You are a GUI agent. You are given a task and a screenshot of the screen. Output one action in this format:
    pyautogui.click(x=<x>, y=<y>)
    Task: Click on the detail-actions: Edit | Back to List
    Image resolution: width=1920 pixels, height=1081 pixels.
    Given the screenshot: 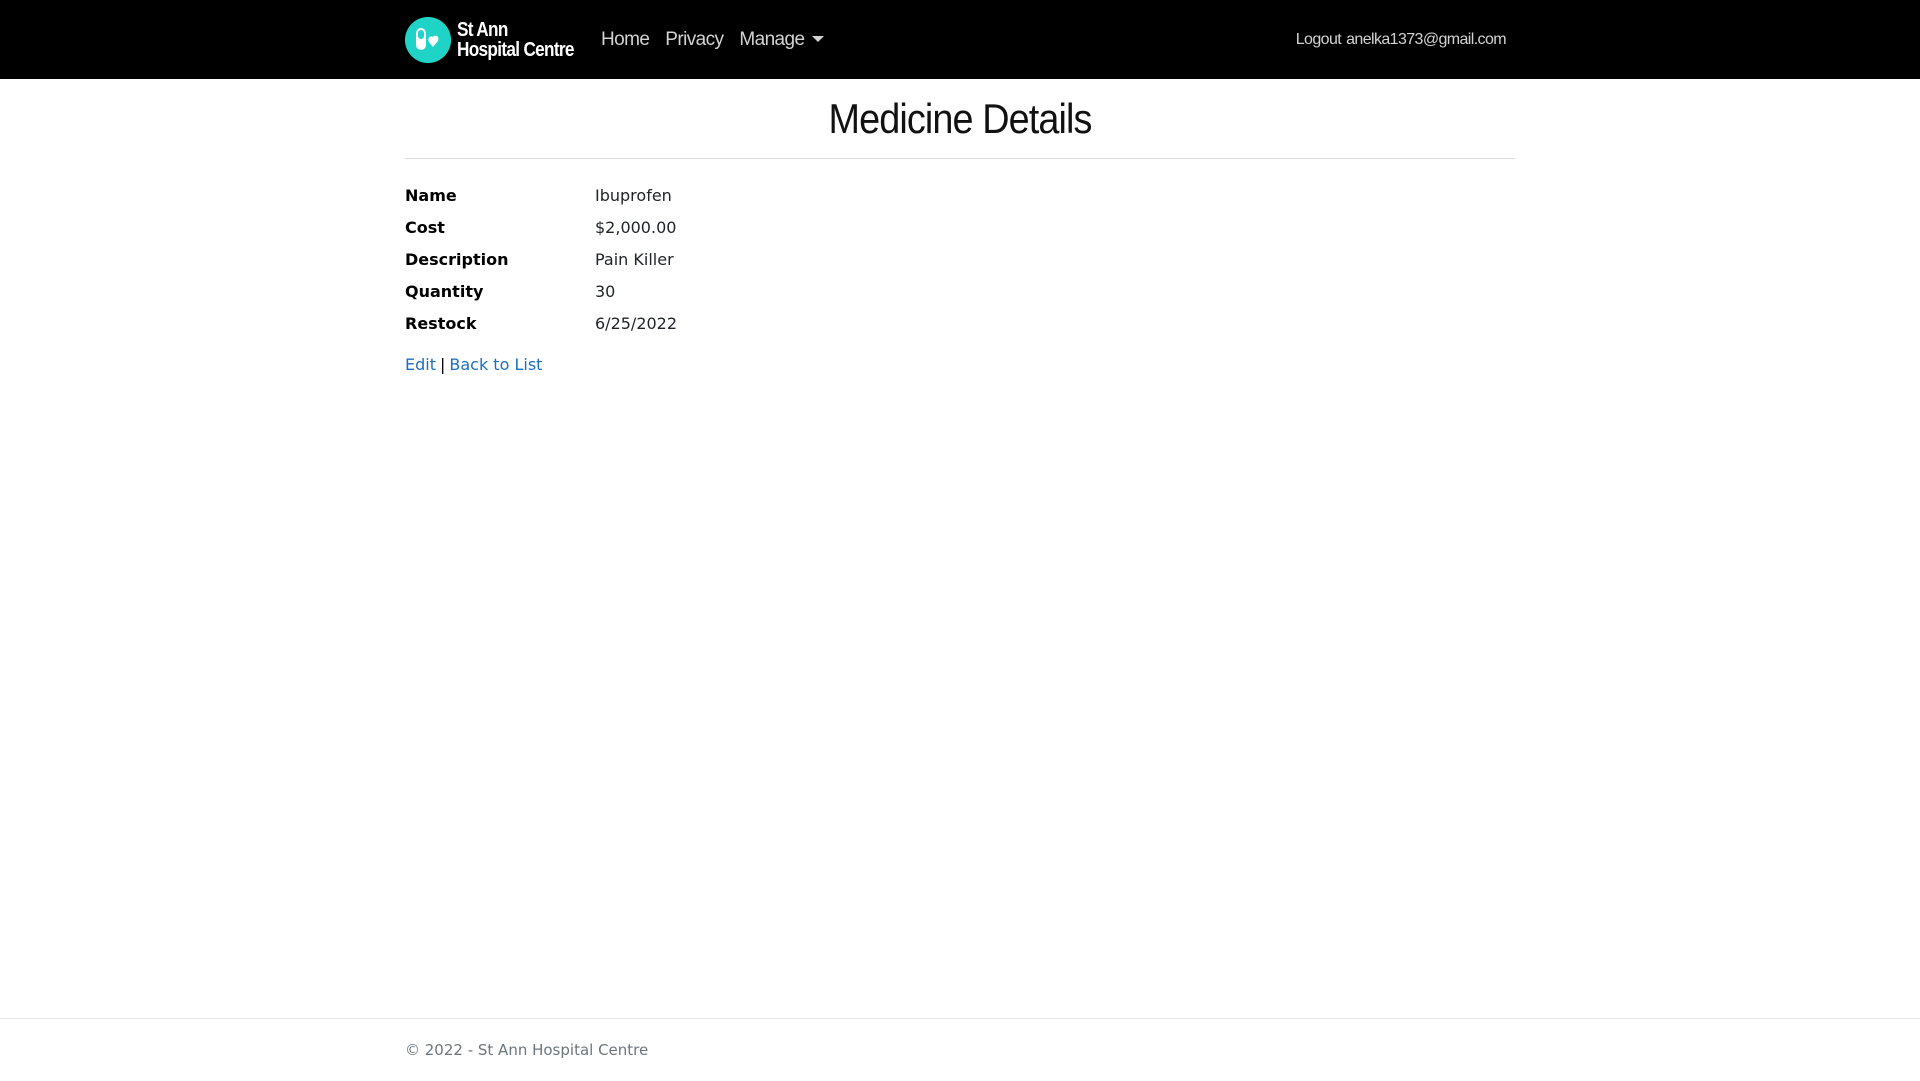 What is the action you would take?
    pyautogui.click(x=960, y=364)
    